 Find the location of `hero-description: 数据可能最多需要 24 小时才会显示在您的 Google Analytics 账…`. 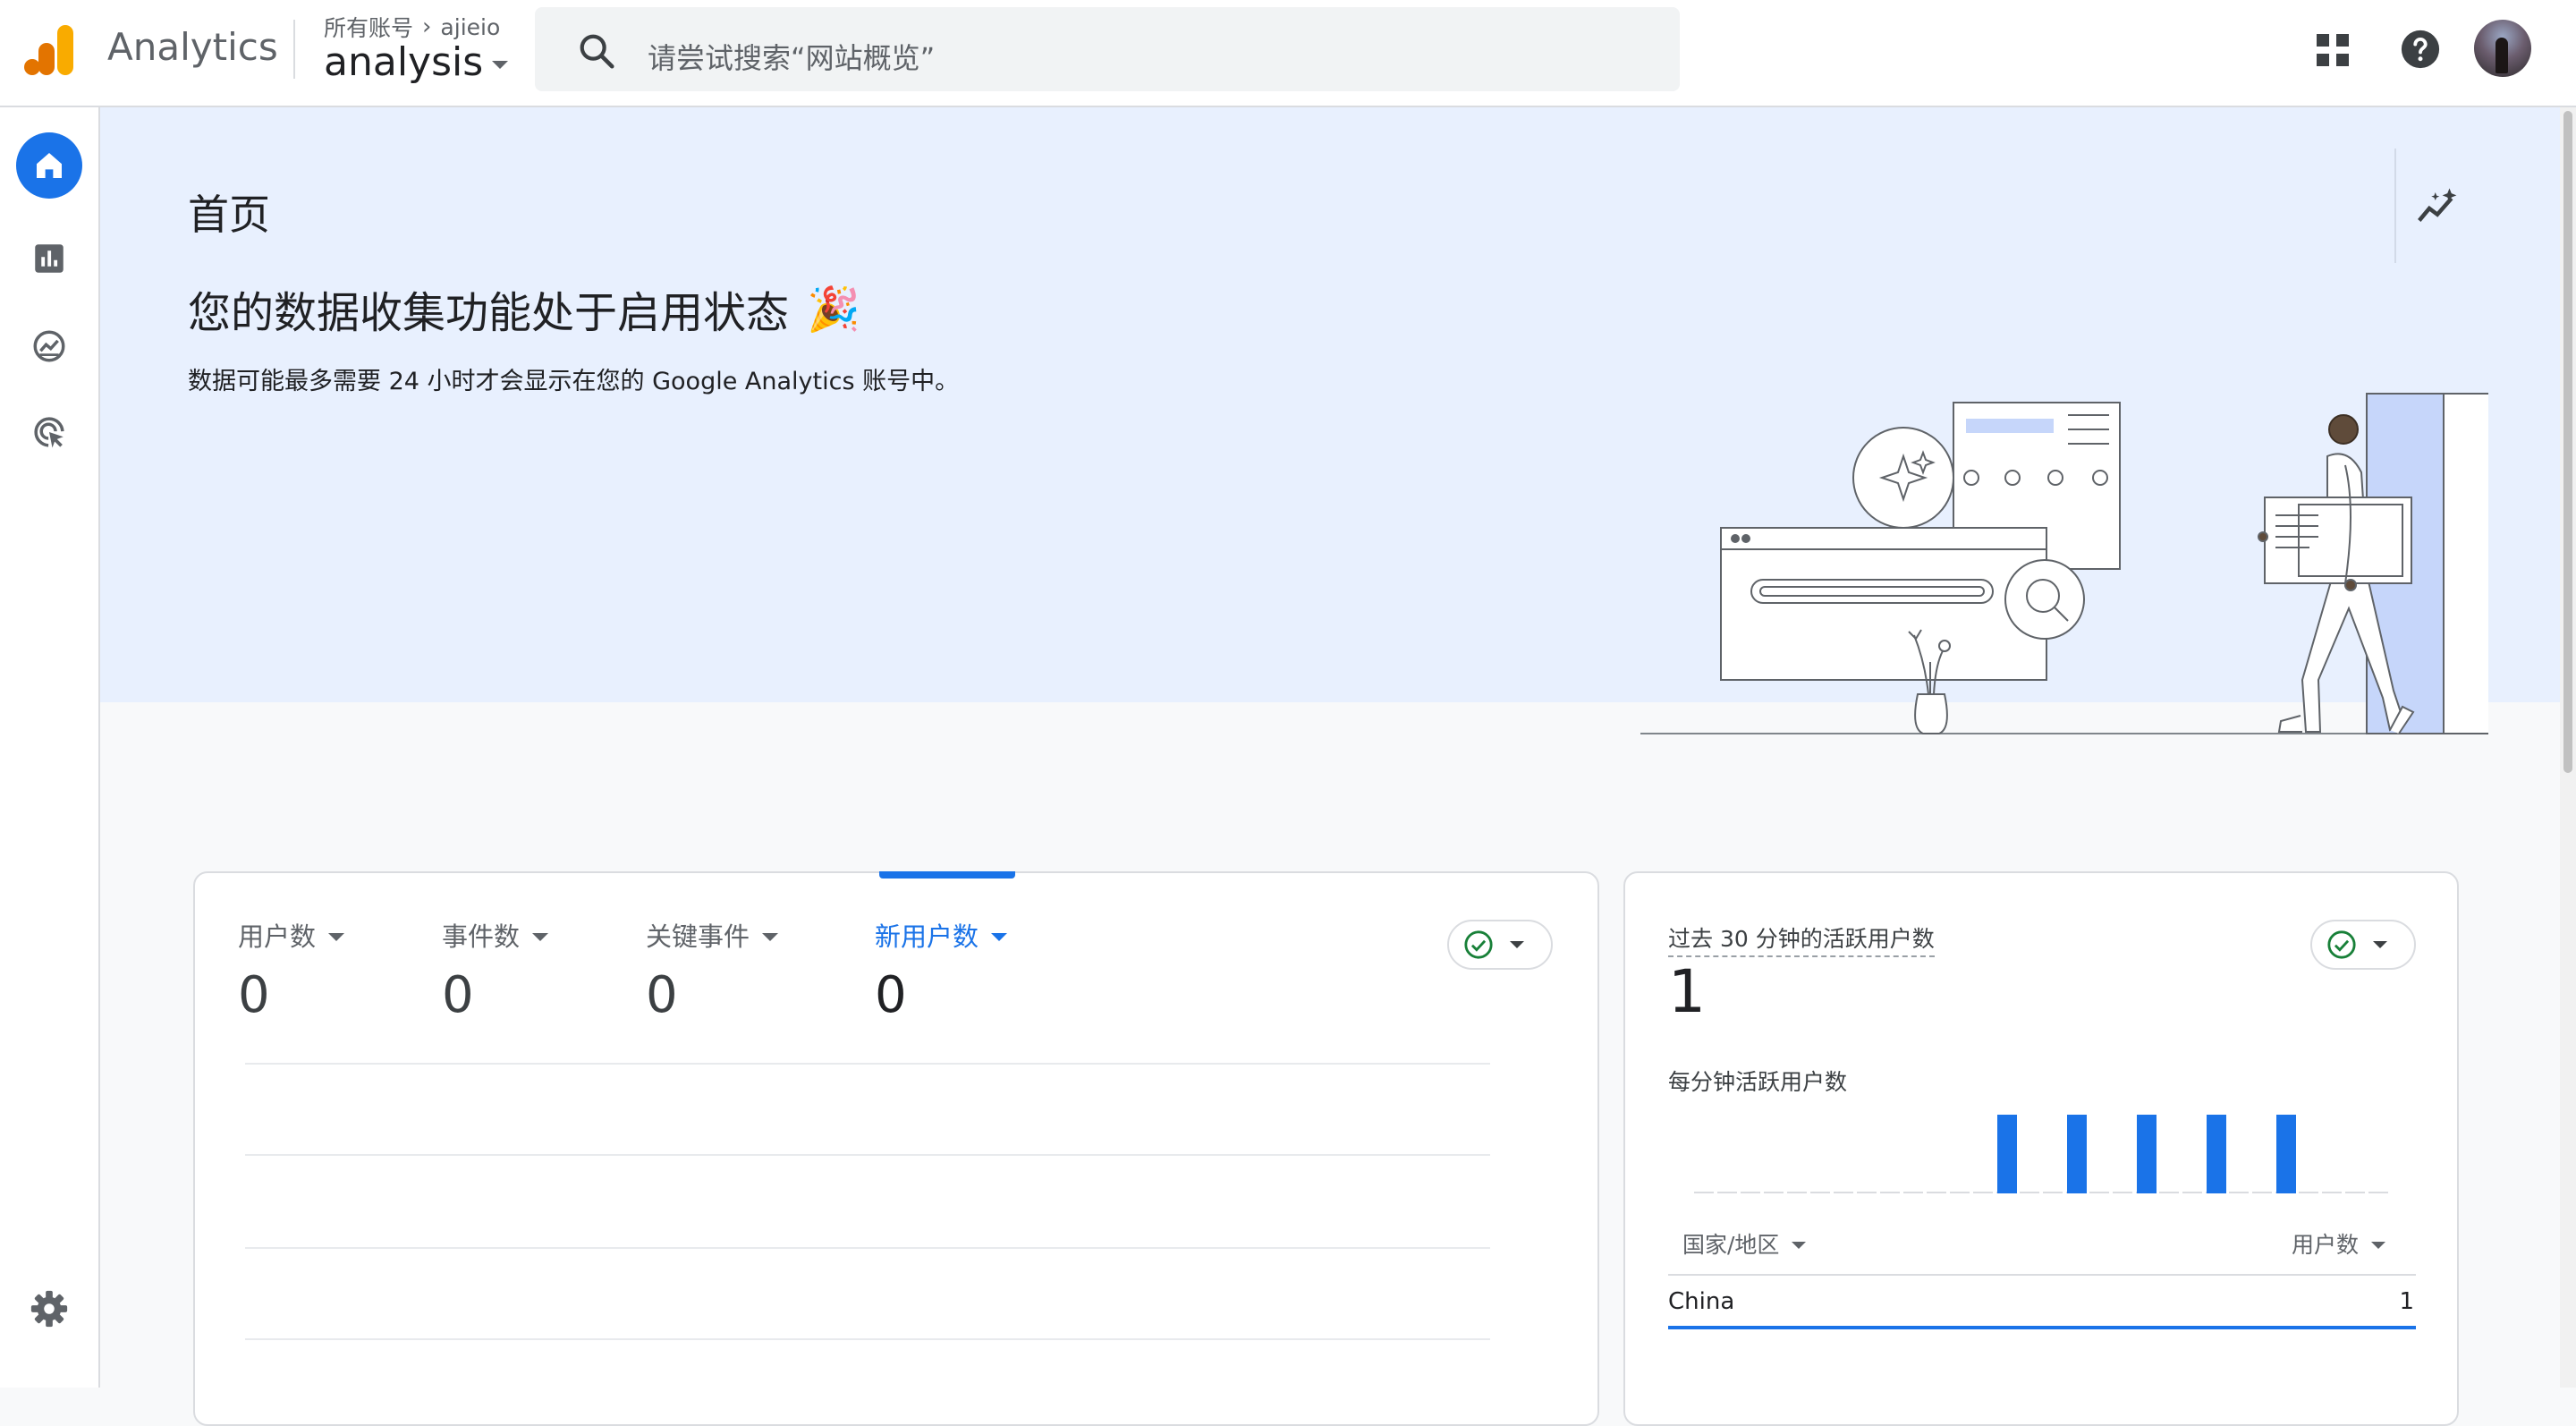

hero-description: 数据可能最多需要 24 小时才会显示在您的 Google Analytics 账… is located at coordinates (574, 382).